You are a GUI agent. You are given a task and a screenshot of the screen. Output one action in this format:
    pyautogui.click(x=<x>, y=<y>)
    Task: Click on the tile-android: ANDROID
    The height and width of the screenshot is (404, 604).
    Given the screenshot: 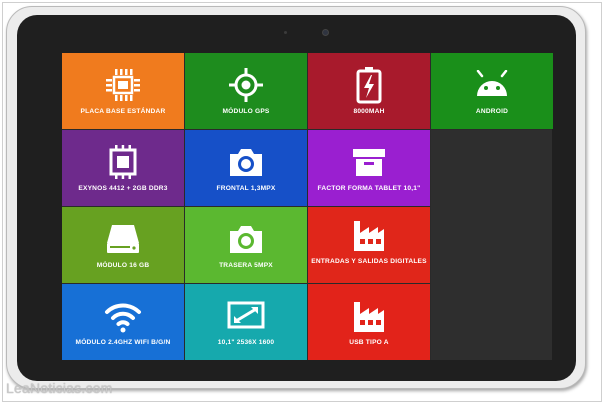 What is the action you would take?
    pyautogui.click(x=492, y=91)
    